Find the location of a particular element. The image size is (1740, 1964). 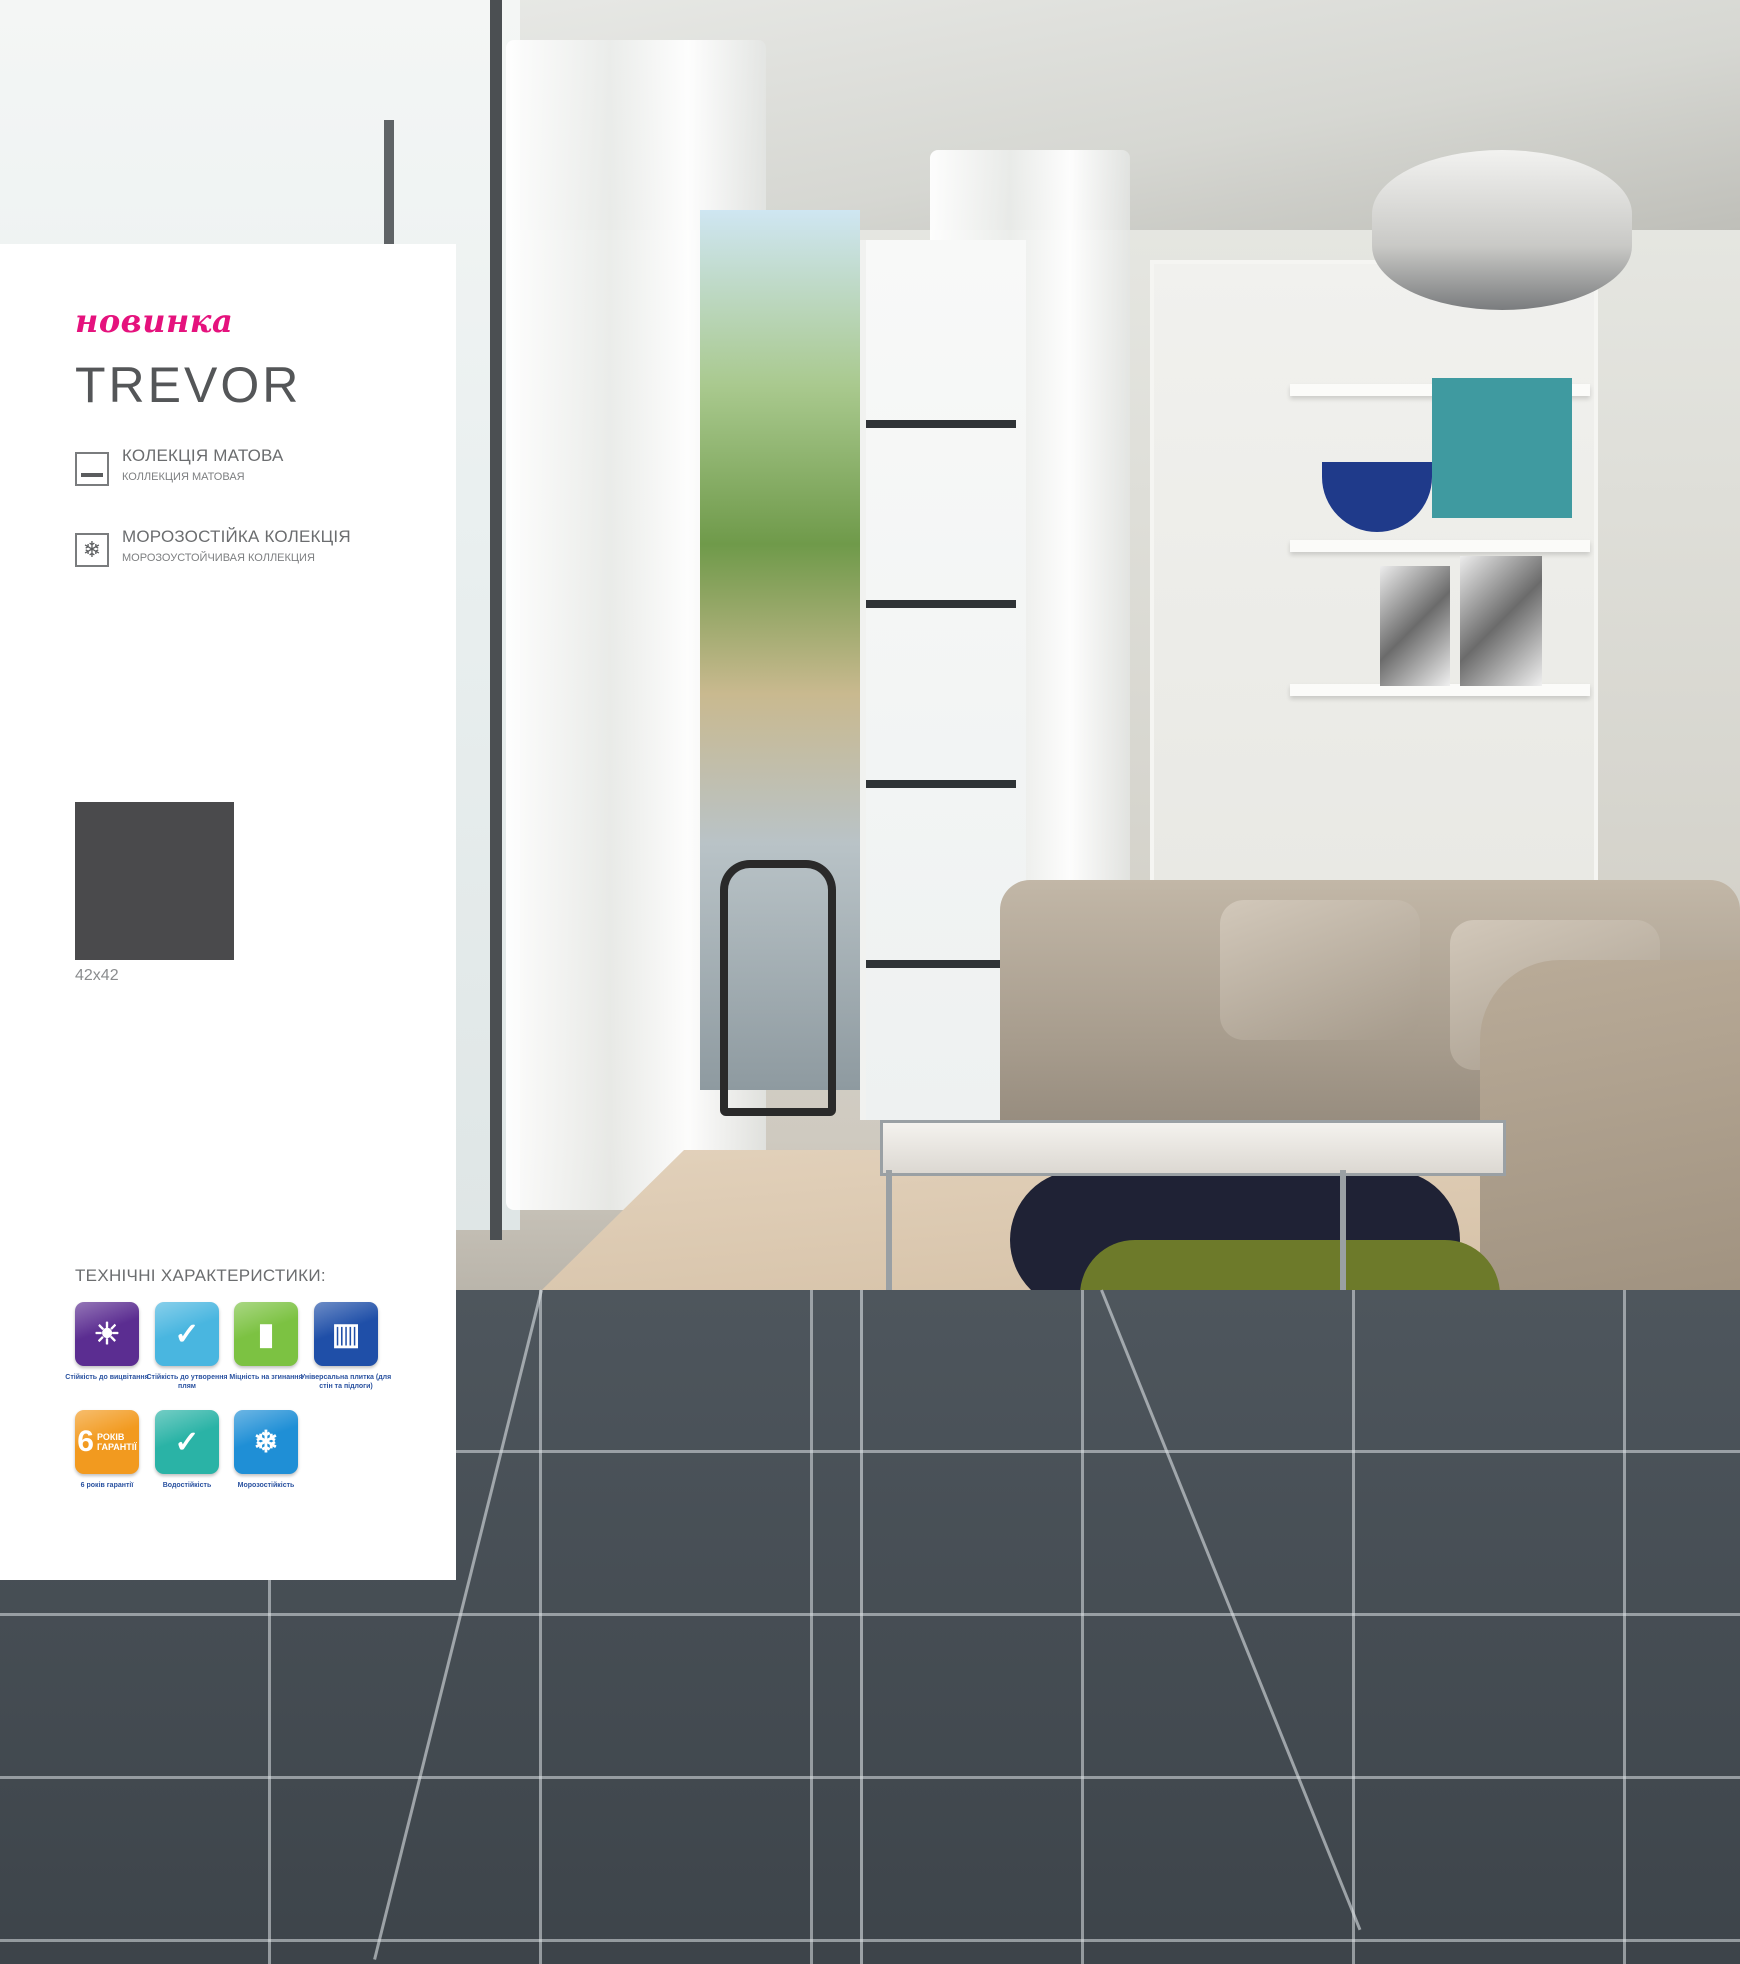

feature-sublabel: МОРОЗОУСТОЙЧИВАЯ КОЛЛЕКЦИЯ is located at coordinates (218, 558).